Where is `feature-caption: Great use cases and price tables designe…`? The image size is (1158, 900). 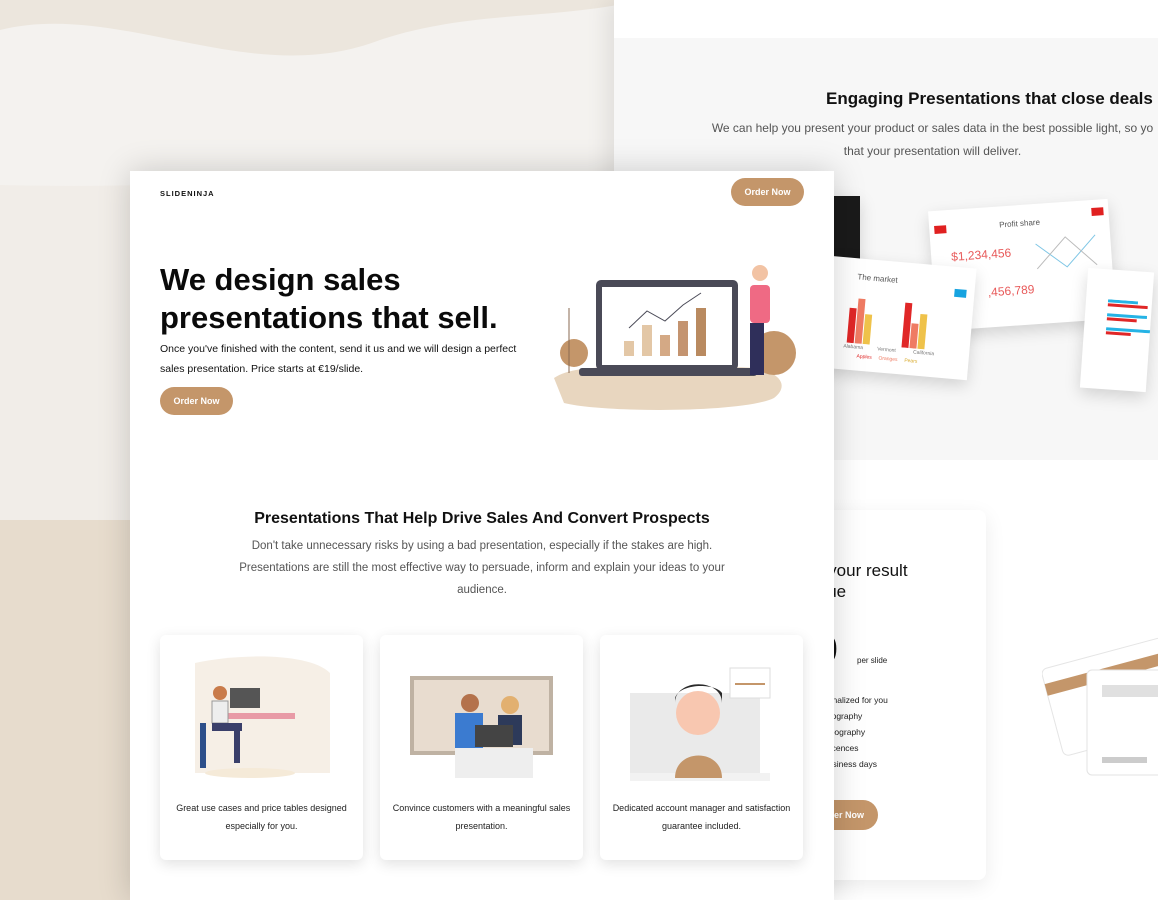 feature-caption: Great use cases and price tables designe… is located at coordinates (261, 817).